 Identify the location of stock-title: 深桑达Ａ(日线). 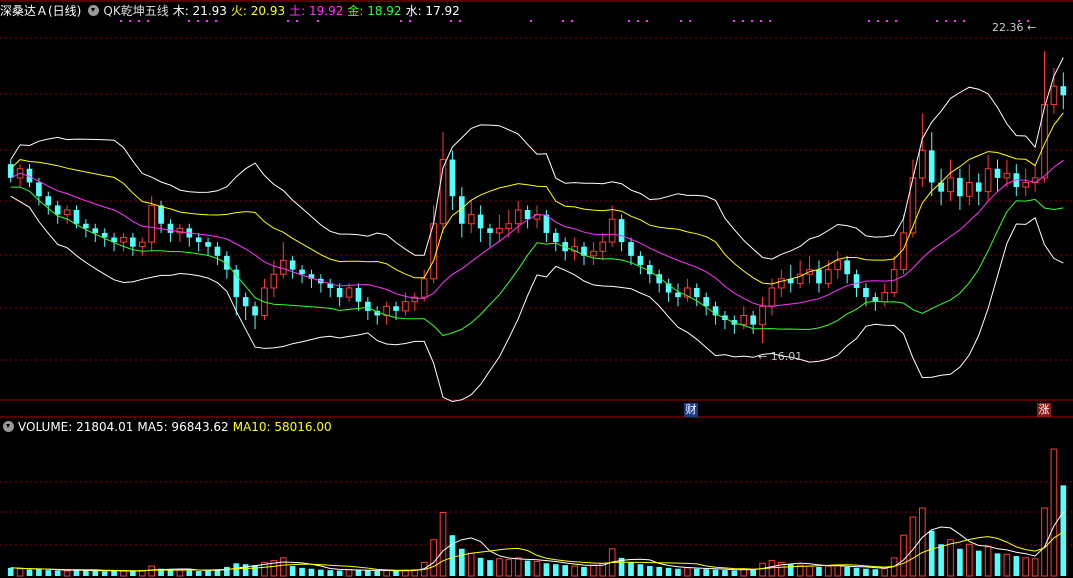
(40, 11).